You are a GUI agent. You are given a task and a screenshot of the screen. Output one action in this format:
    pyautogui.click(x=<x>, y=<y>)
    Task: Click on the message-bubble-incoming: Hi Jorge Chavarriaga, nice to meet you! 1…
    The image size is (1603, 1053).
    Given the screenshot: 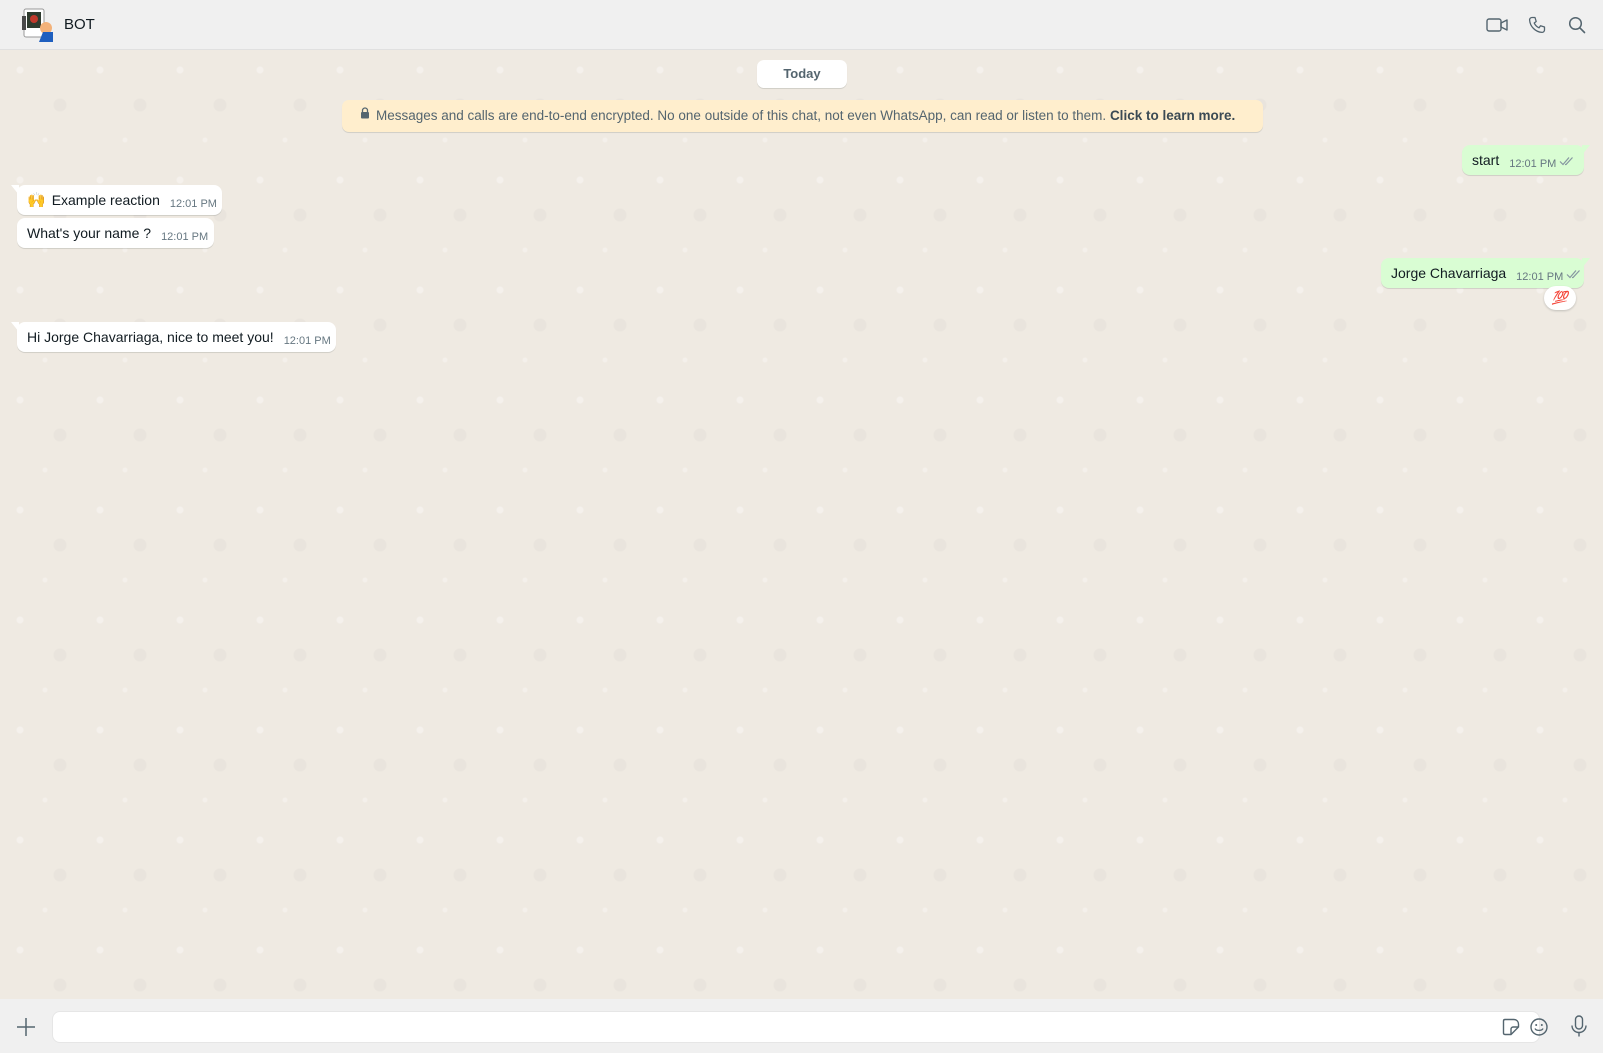 What is the action you would take?
    pyautogui.click(x=173, y=337)
    